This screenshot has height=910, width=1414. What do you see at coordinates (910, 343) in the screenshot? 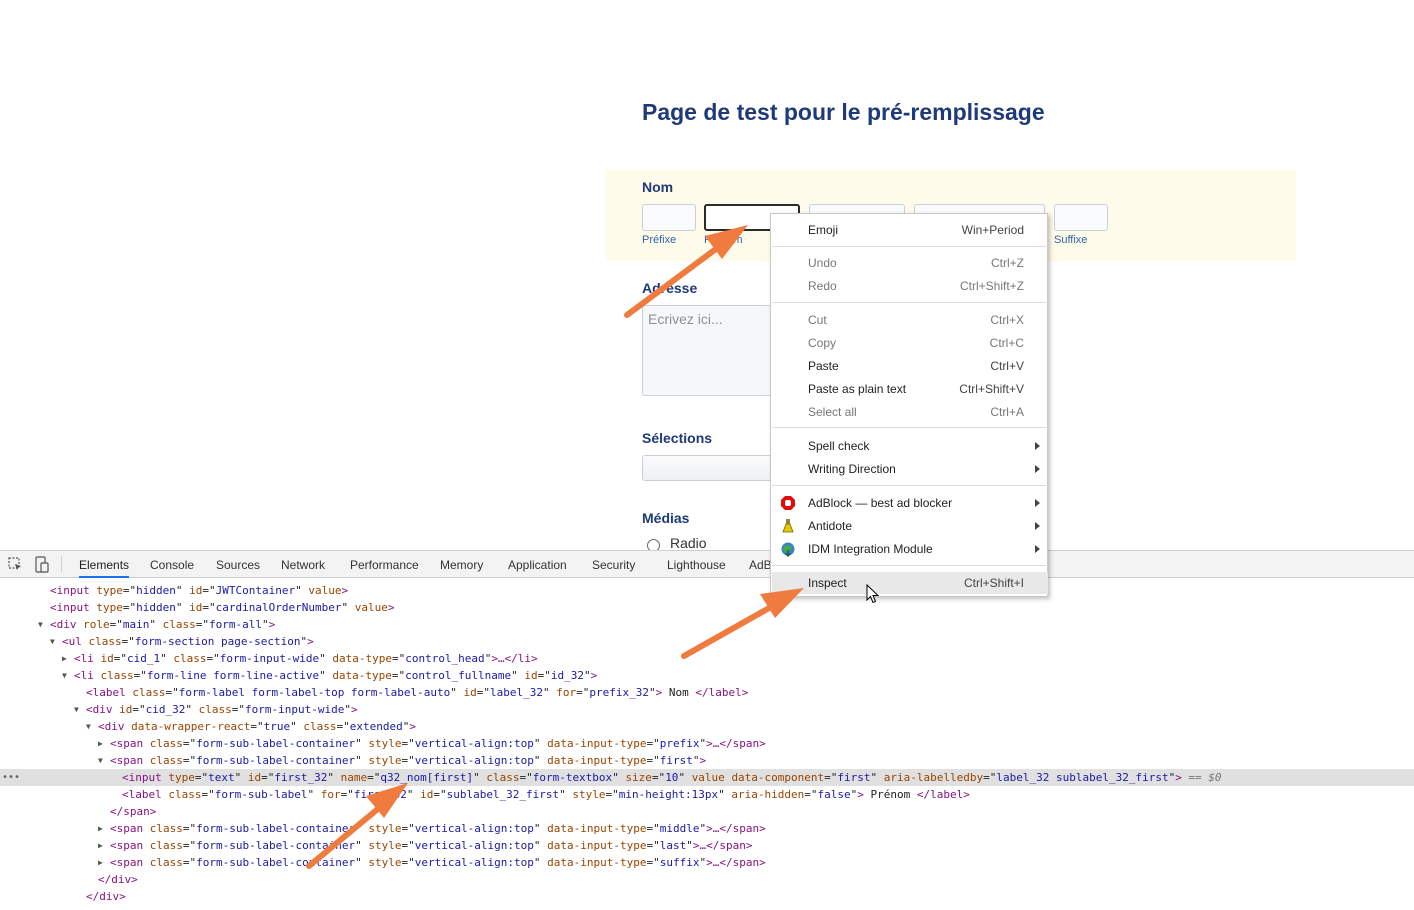
I see `menu-item-copy: Copy Ctrl+C` at bounding box center [910, 343].